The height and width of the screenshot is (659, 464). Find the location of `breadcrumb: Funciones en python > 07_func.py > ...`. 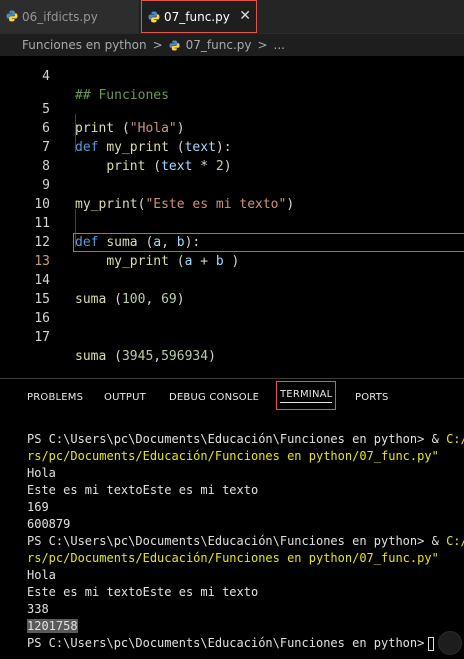

breadcrumb: Funciones en python > 07_func.py > ... is located at coordinates (232, 45).